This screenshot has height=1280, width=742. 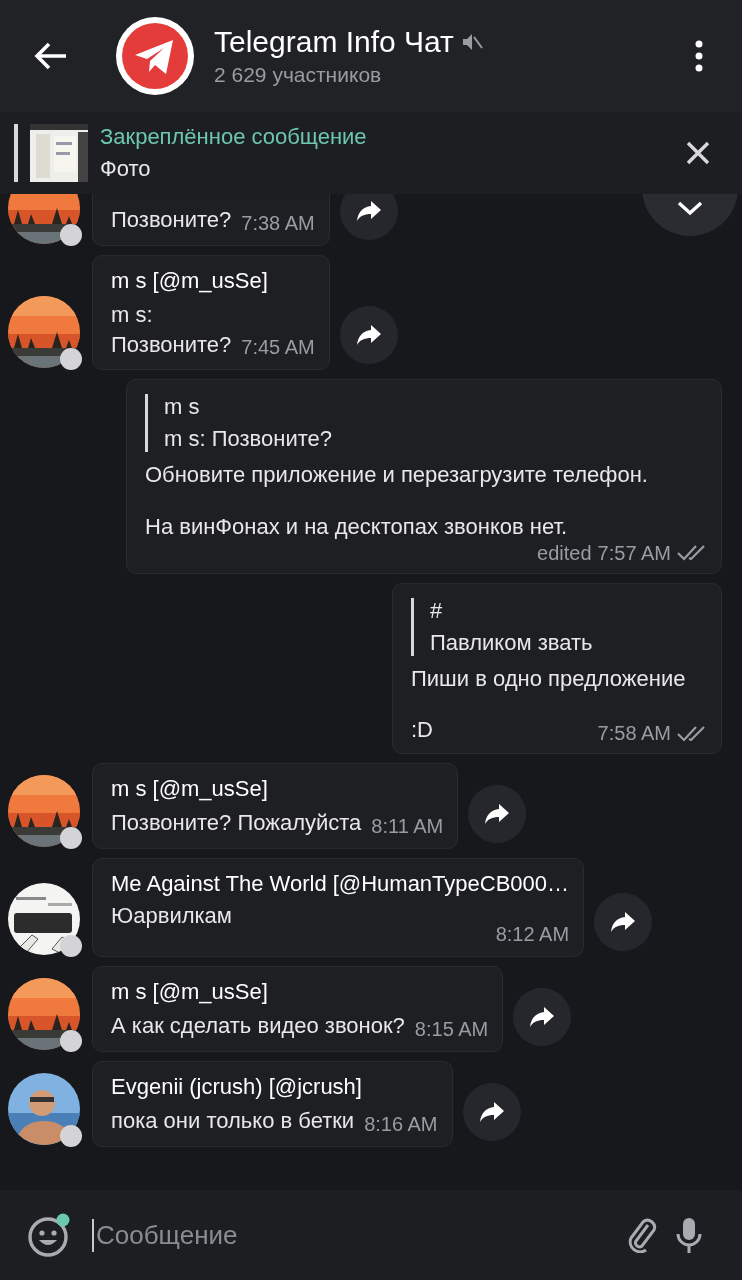 I want to click on message-bubble: m s [@m_usSe] Позвоните? Пожалуйста 8:11 AM, so click(x=275, y=806).